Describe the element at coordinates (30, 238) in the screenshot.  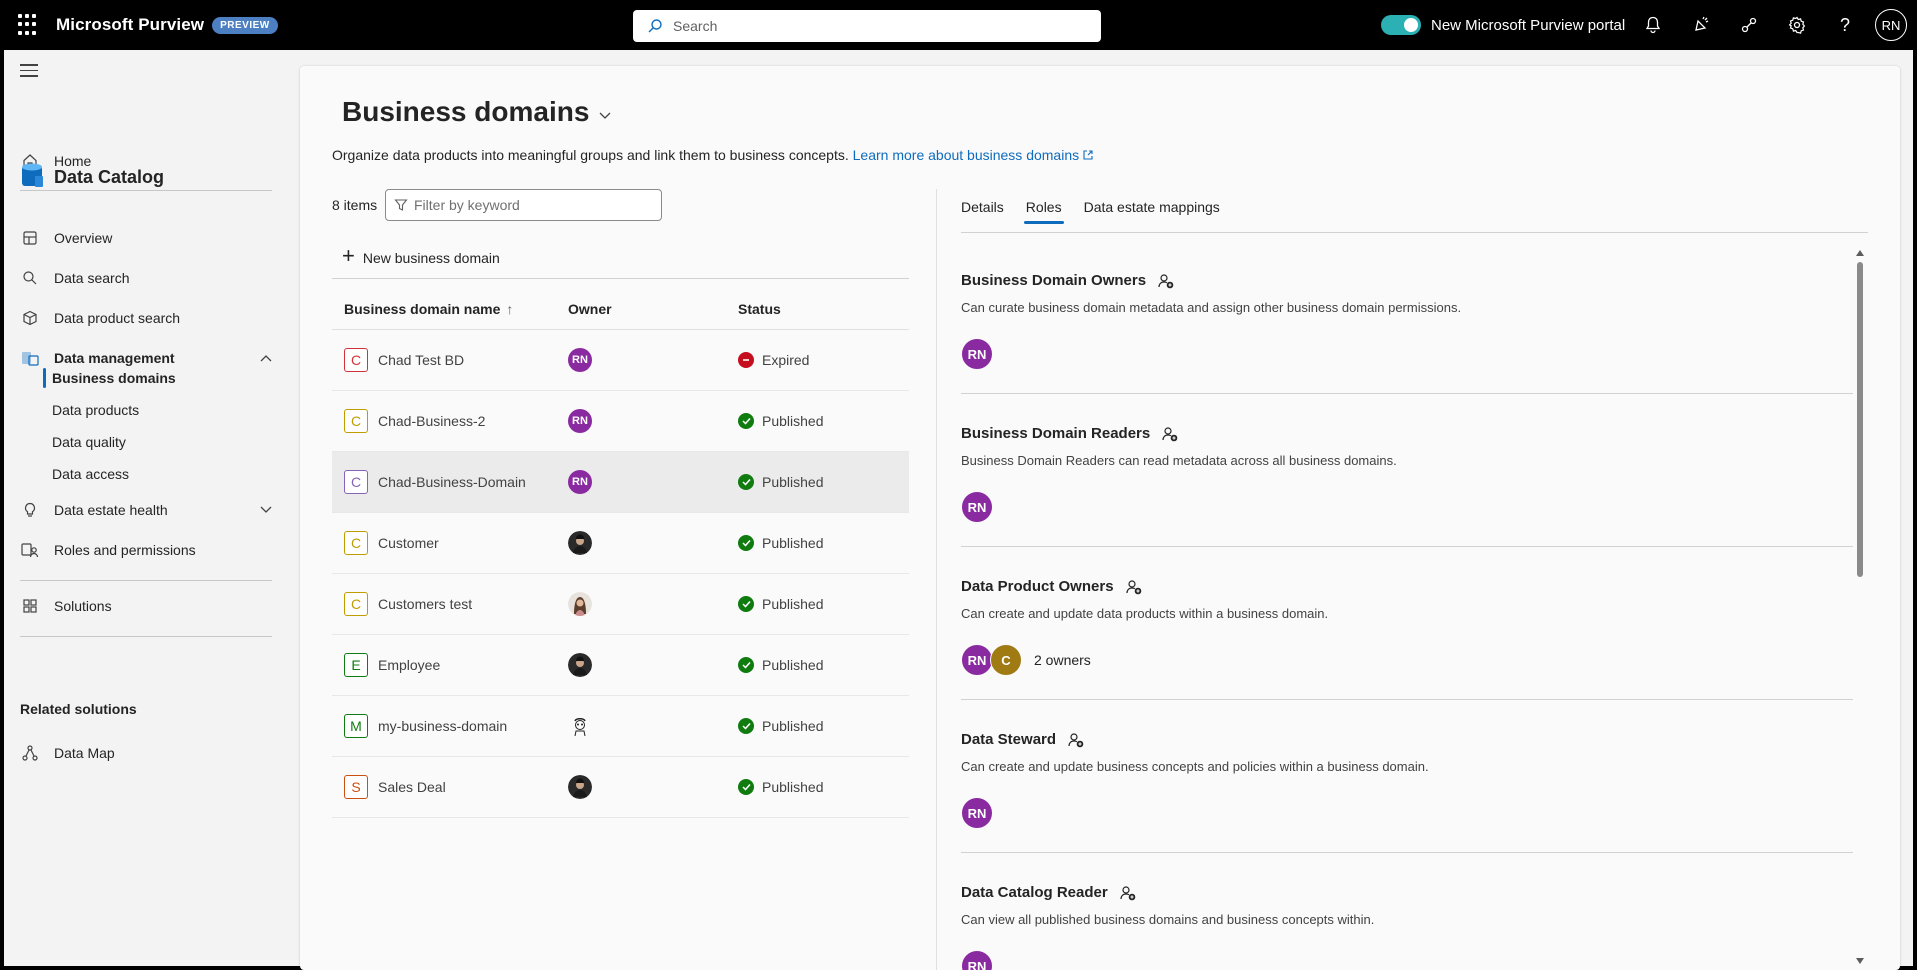
I see `overview-icon` at that location.